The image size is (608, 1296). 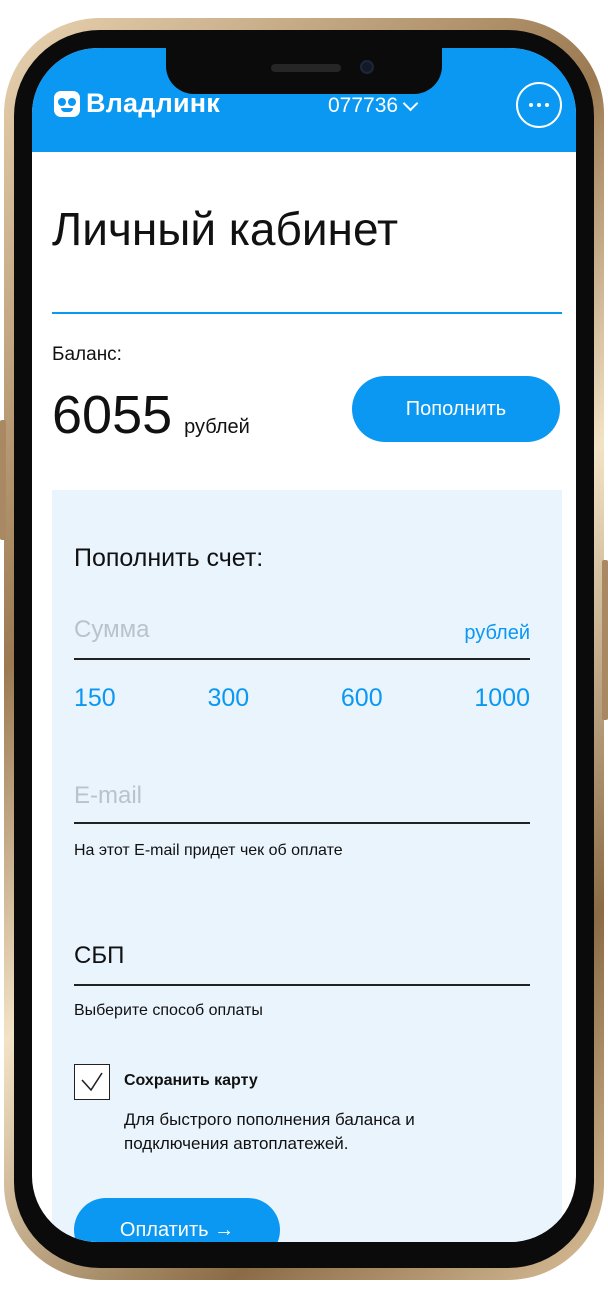 I want to click on balance-unit: рублей, so click(x=217, y=427).